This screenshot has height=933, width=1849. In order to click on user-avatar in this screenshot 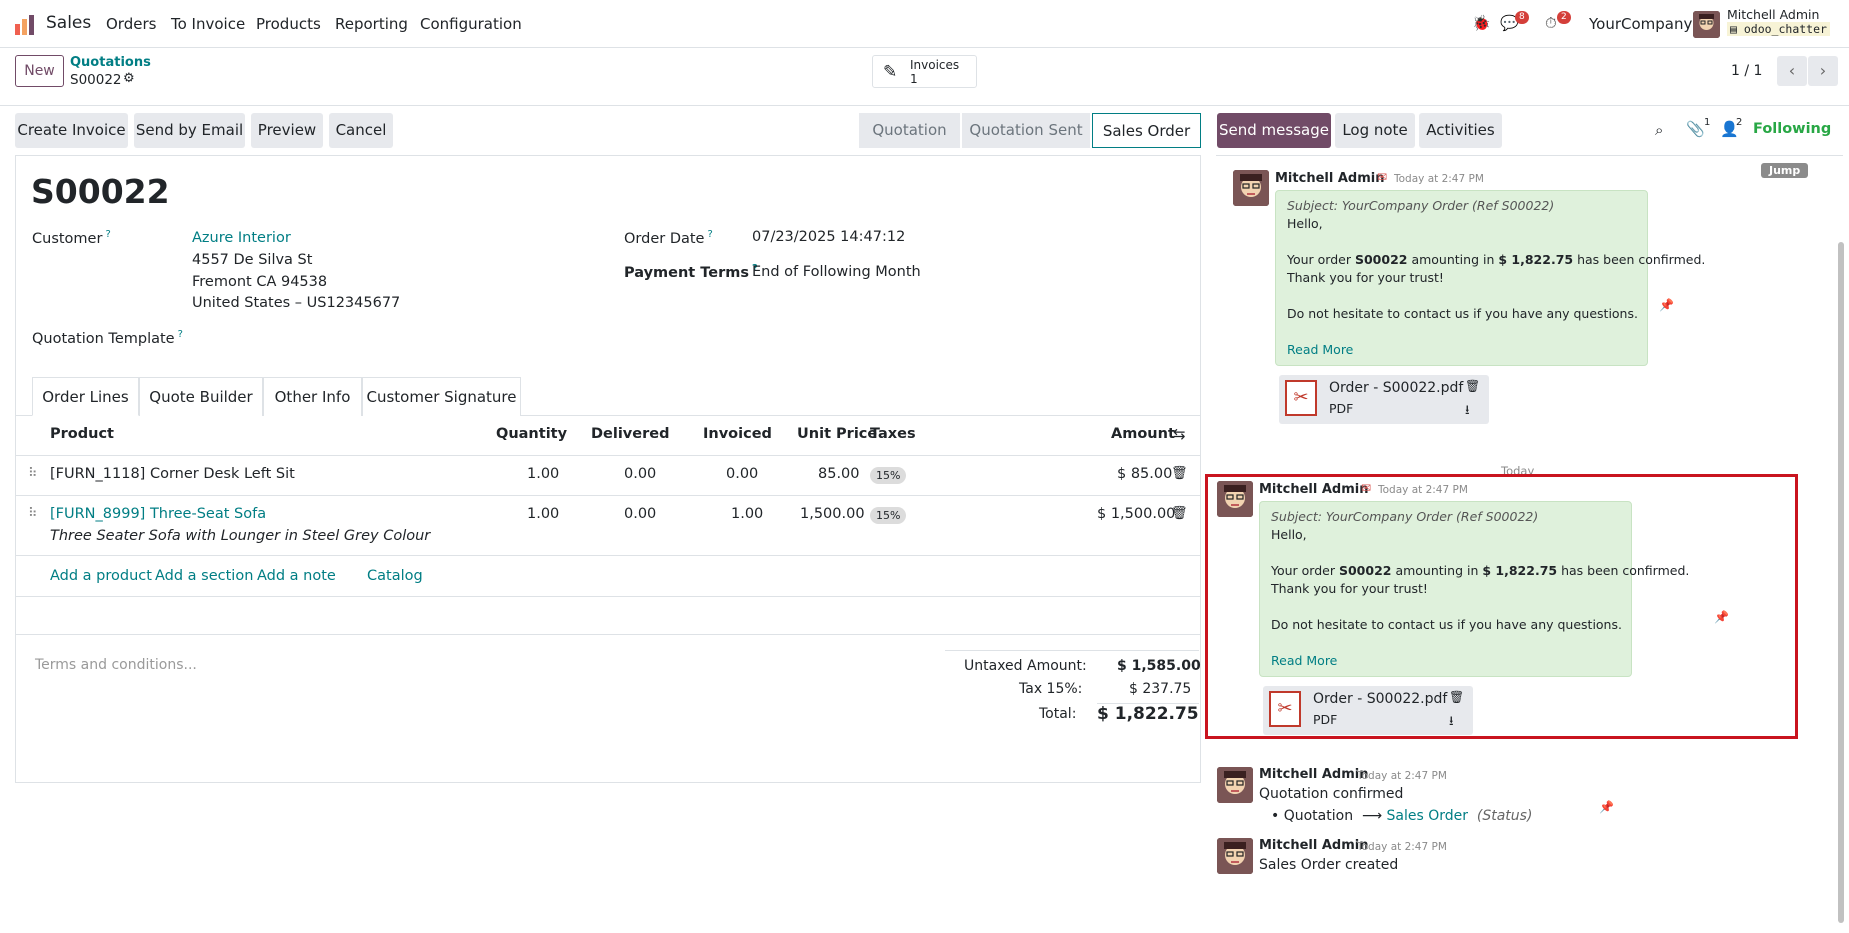, I will do `click(1706, 24)`.